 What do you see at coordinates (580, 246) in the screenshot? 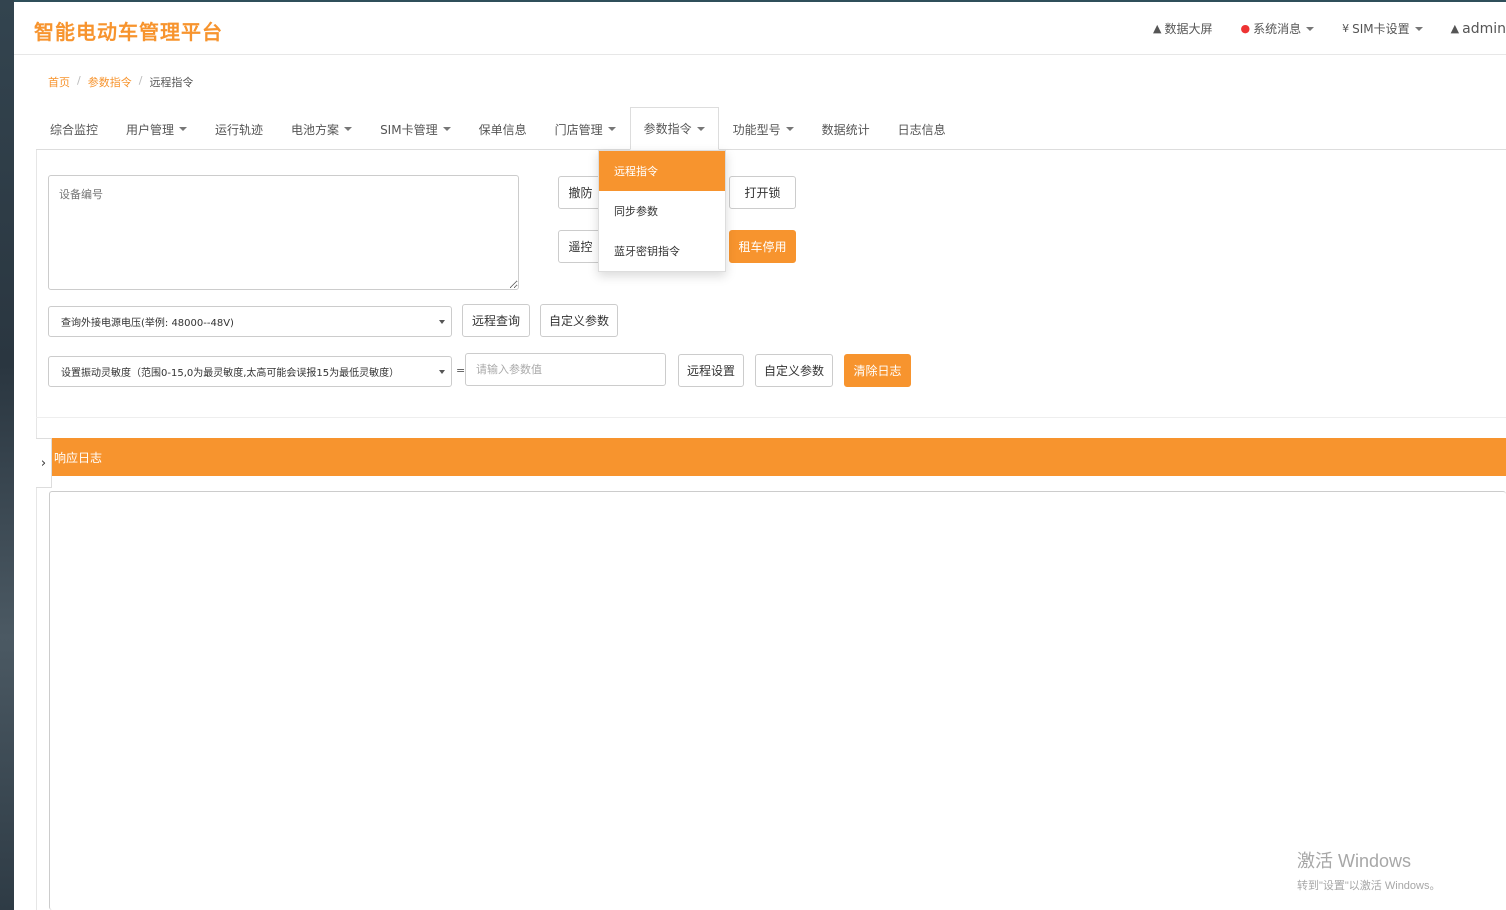
I see `remote-button: 遥控` at bounding box center [580, 246].